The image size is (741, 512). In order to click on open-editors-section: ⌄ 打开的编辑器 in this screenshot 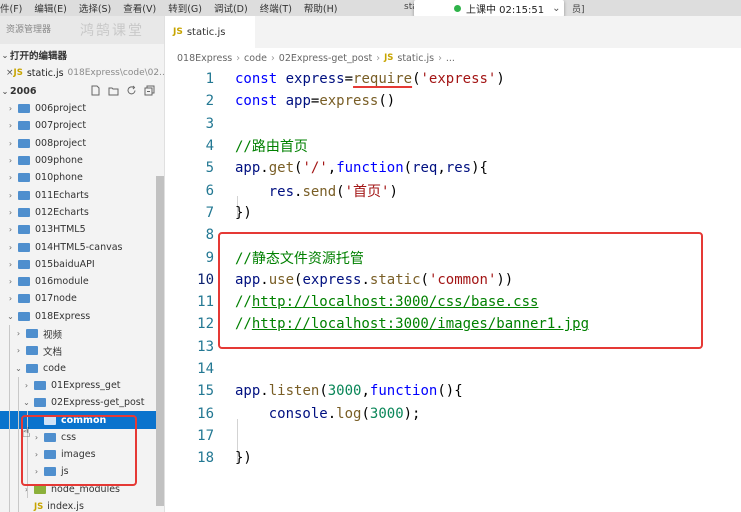, I will do `click(33, 55)`.